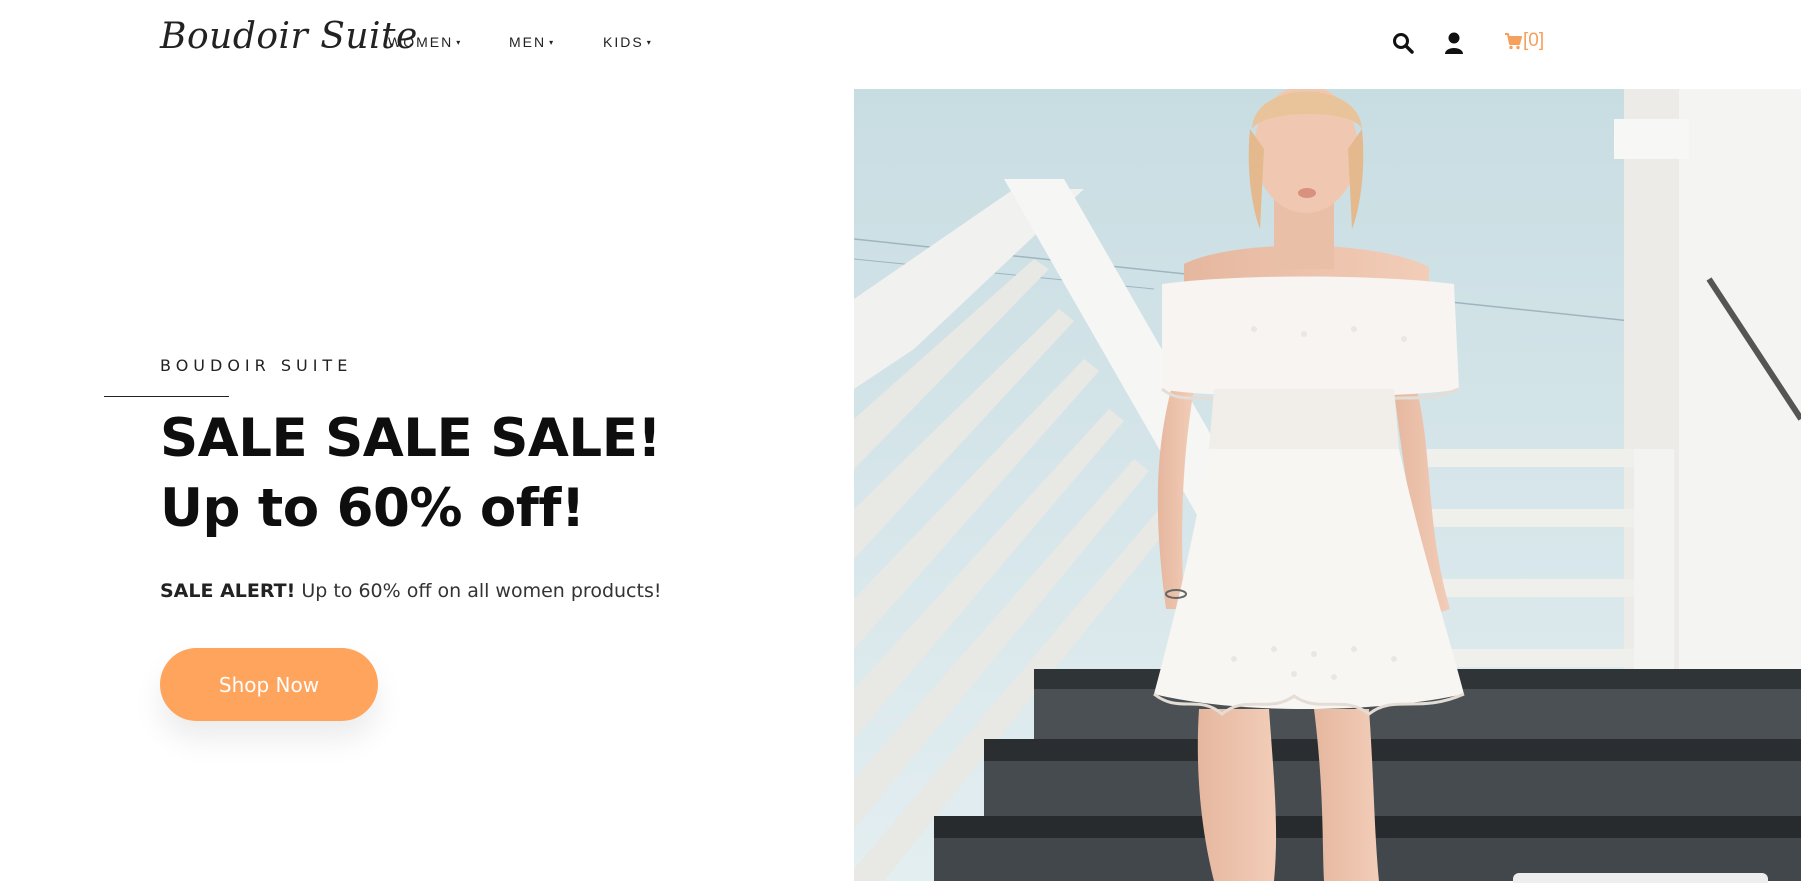  I want to click on cart-icon, so click(1513, 41).